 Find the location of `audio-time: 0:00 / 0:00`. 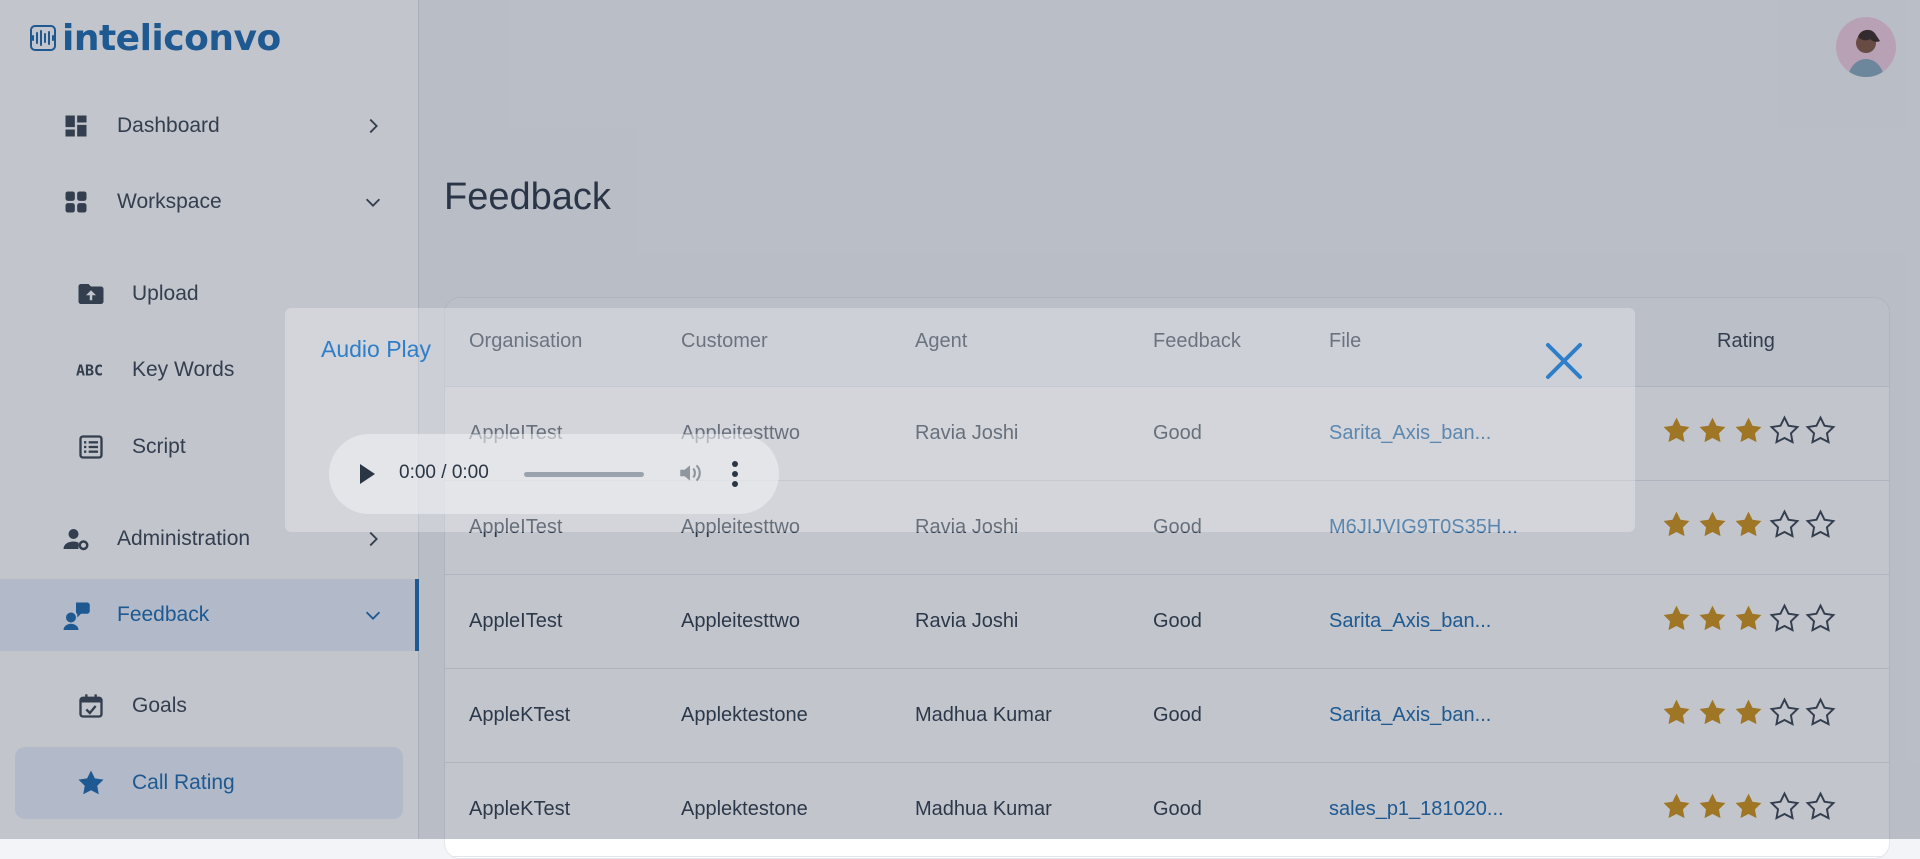

audio-time: 0:00 / 0:00 is located at coordinates (444, 472).